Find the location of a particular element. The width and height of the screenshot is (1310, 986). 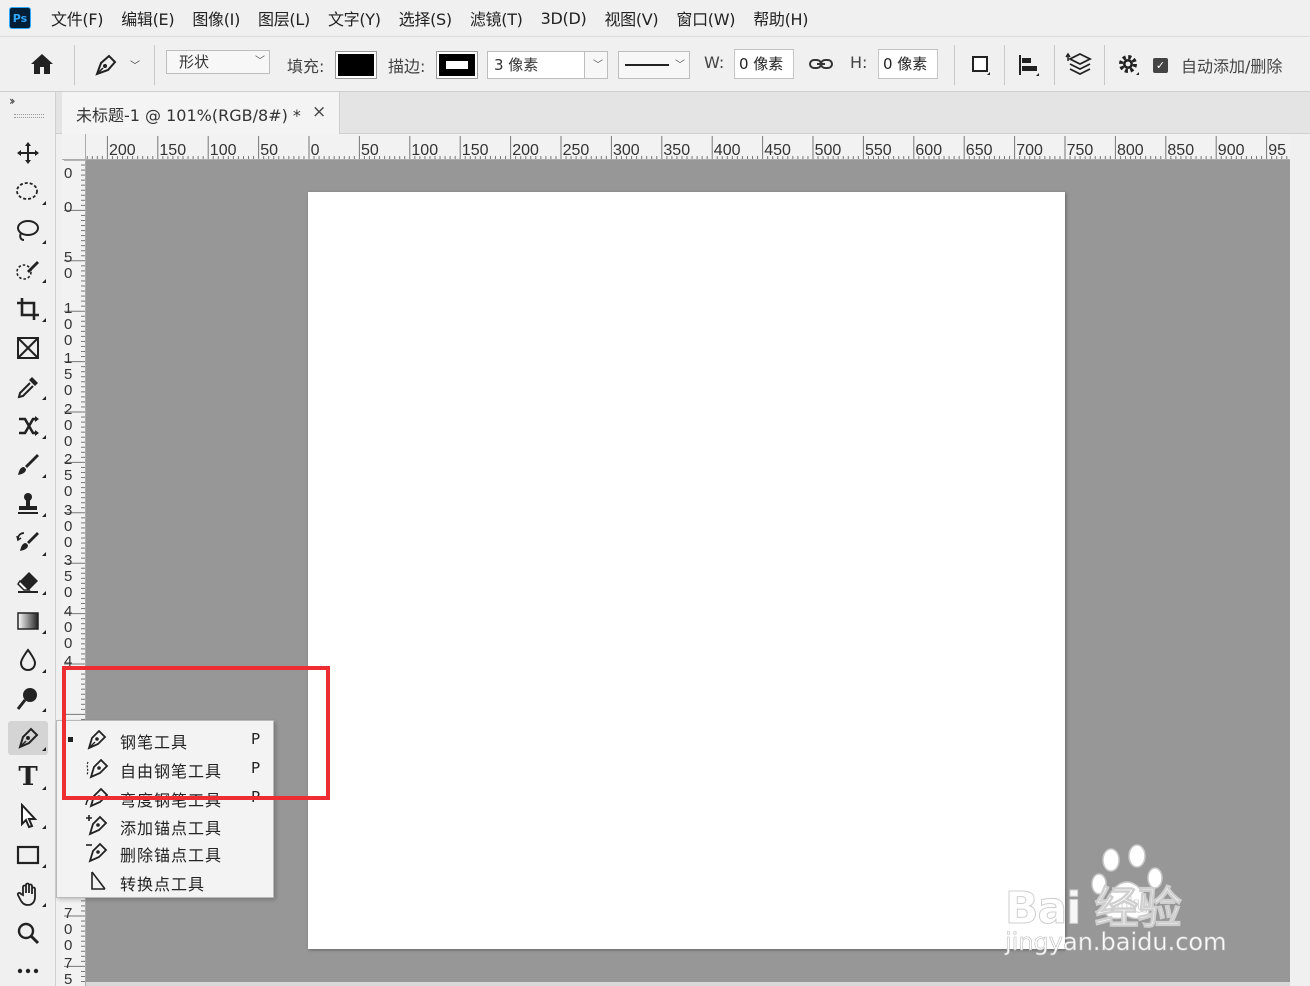

clone-stamp-icon is located at coordinates (28, 504).